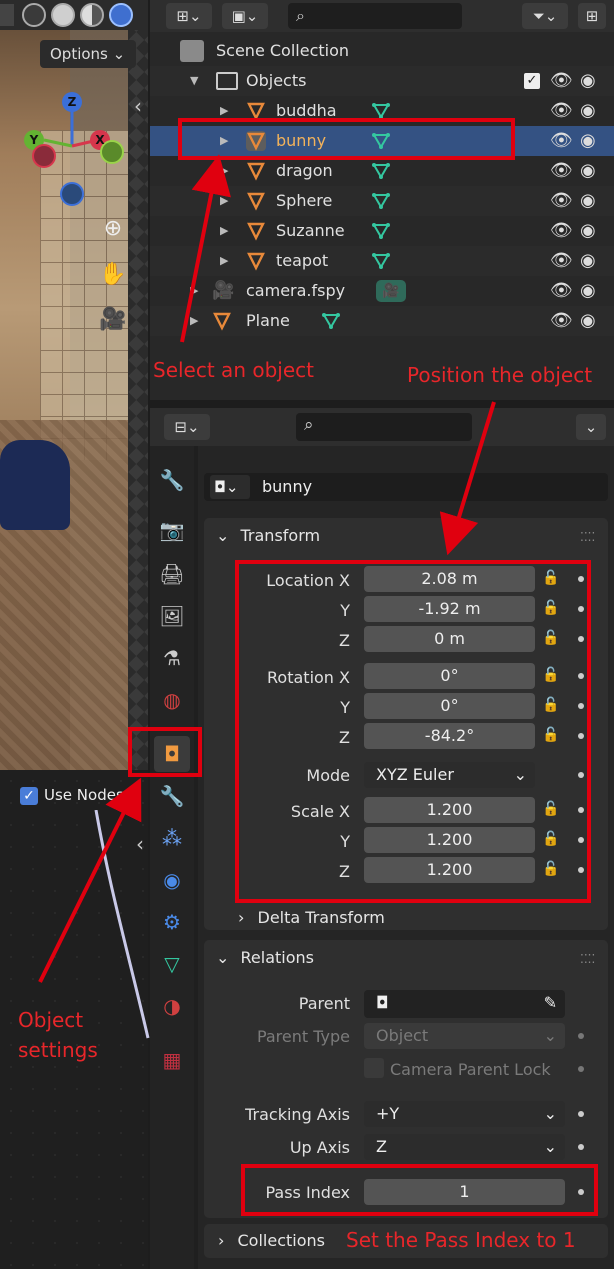 This screenshot has height=1269, width=614. Describe the element at coordinates (172, 880) in the screenshot. I see `physics-tab-icon: ◉` at that location.